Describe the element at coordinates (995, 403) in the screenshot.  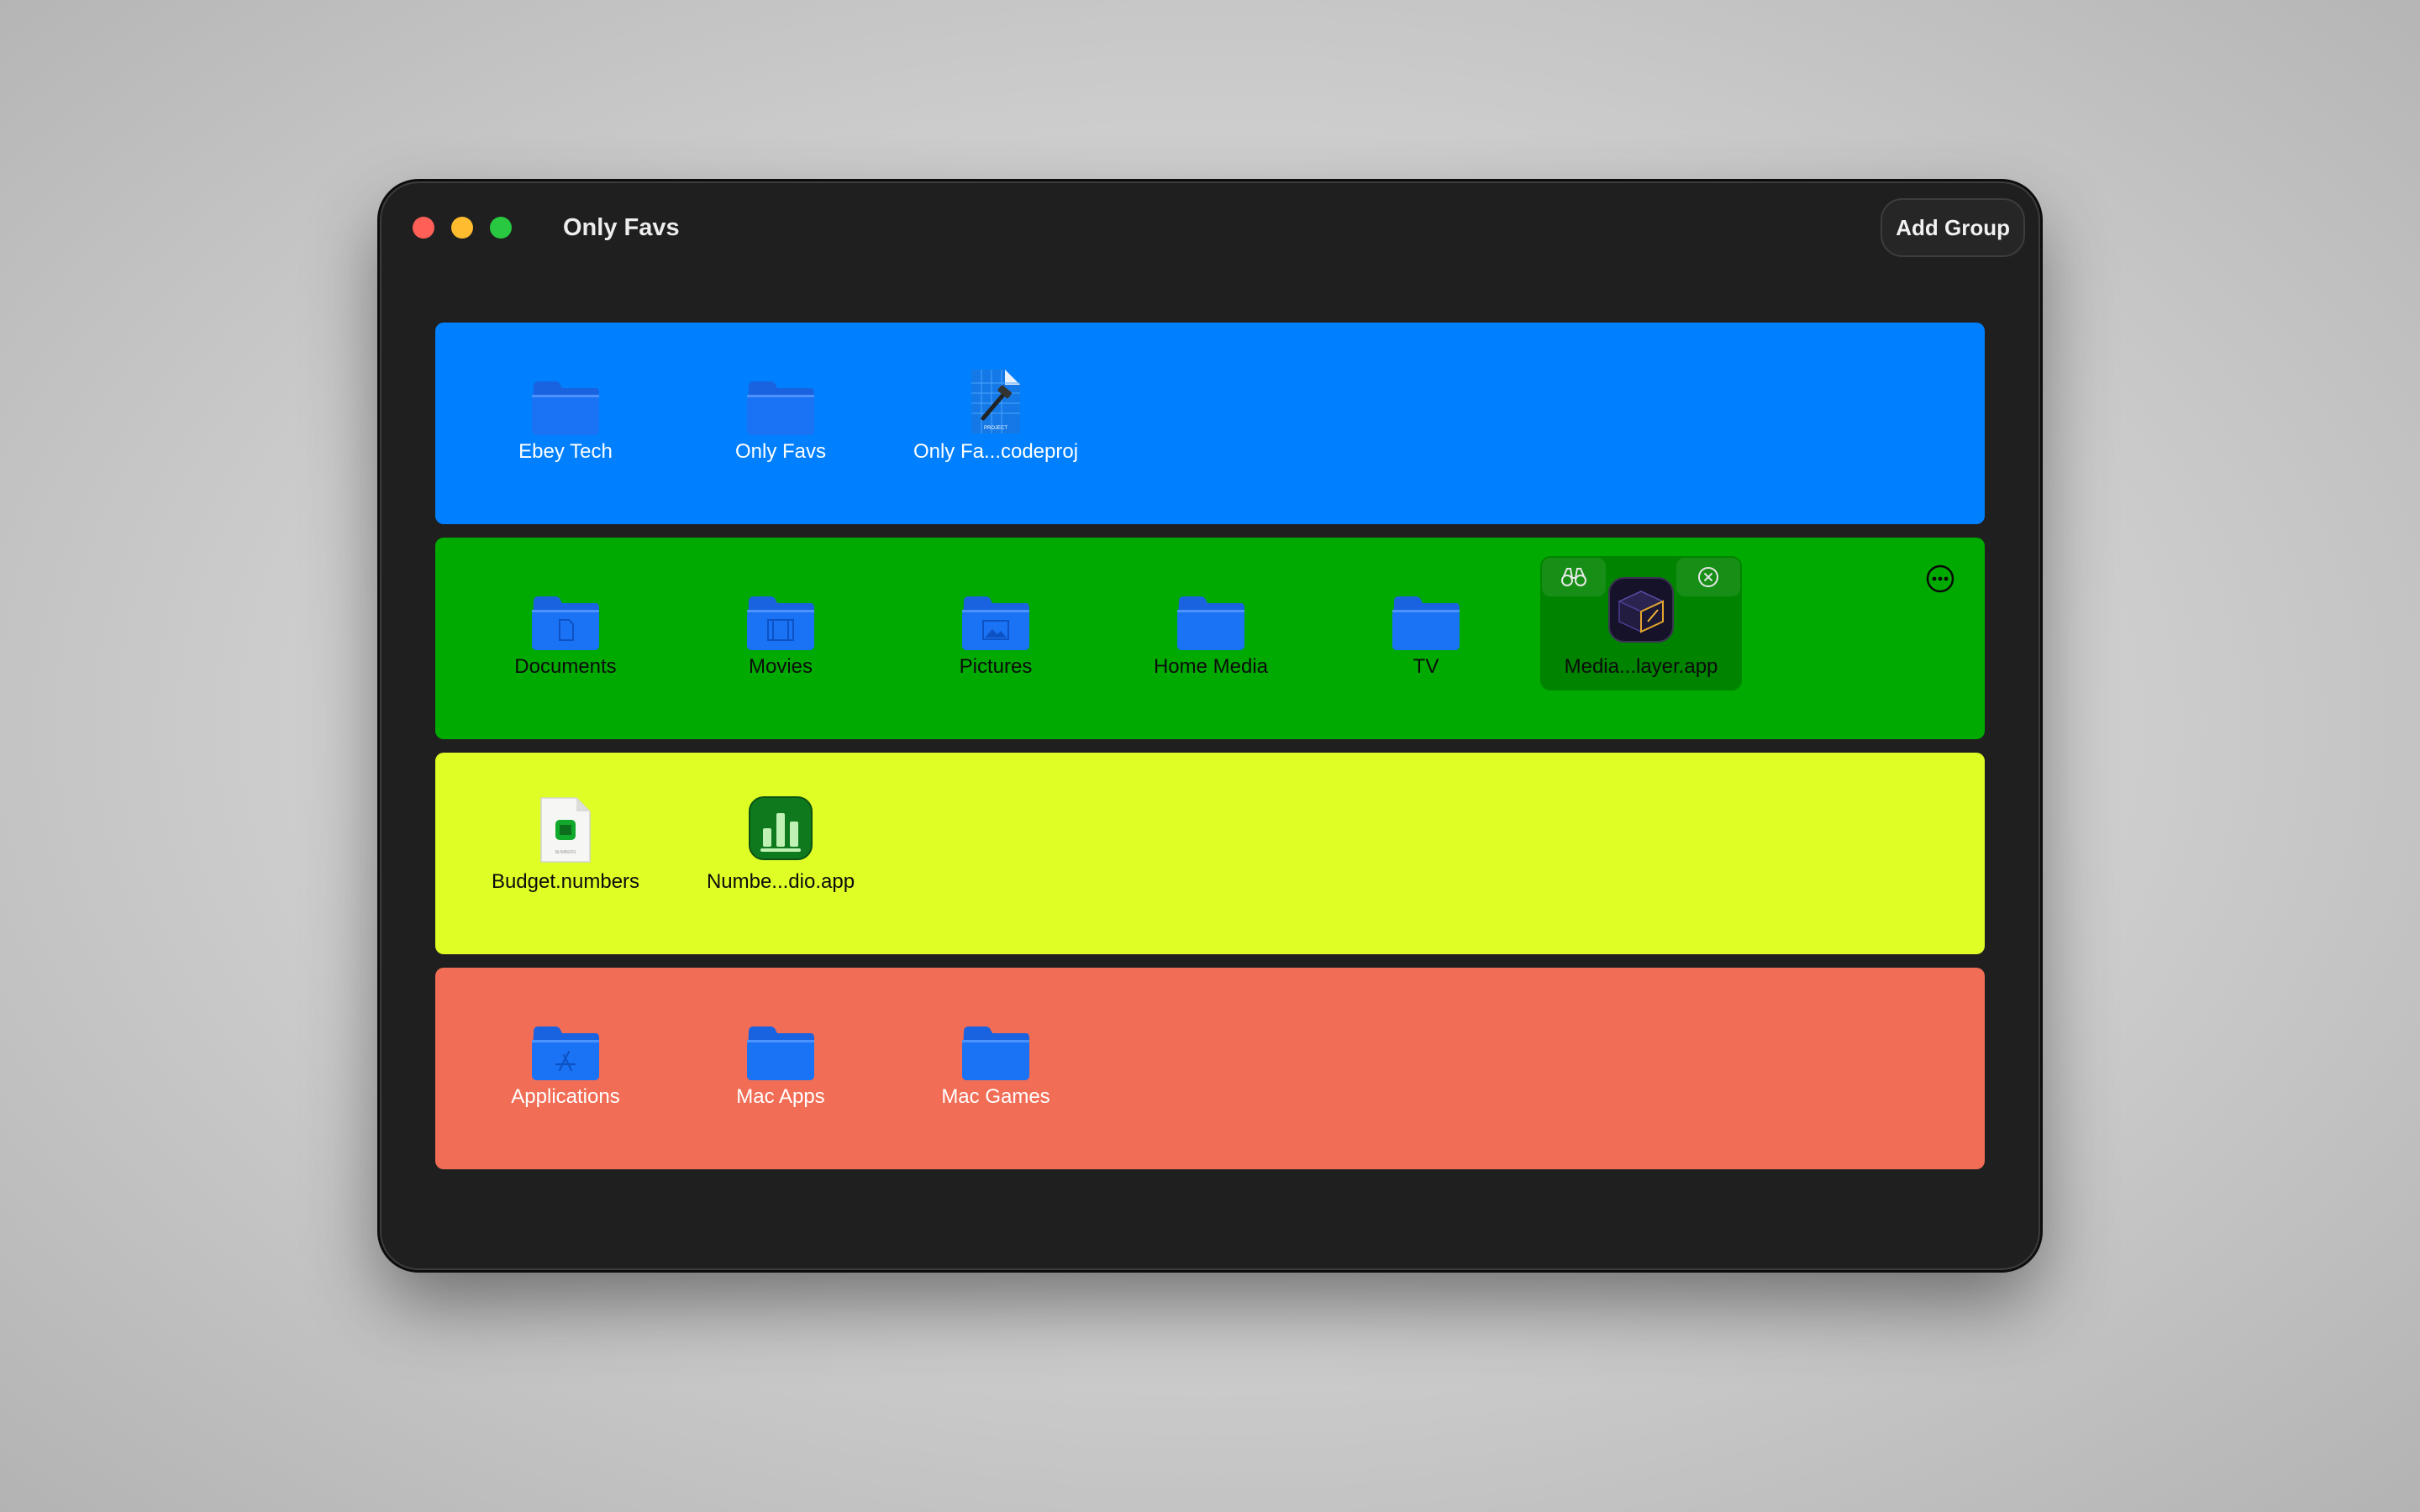
I see `xcode-project-icon: PROJECT` at that location.